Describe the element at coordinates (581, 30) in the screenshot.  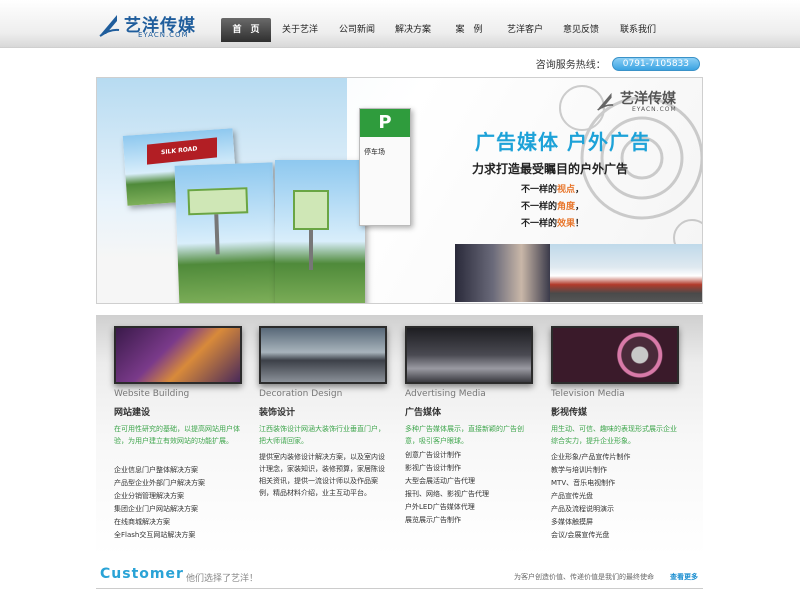
I see `nav-item-feedback: 意见反馈` at that location.